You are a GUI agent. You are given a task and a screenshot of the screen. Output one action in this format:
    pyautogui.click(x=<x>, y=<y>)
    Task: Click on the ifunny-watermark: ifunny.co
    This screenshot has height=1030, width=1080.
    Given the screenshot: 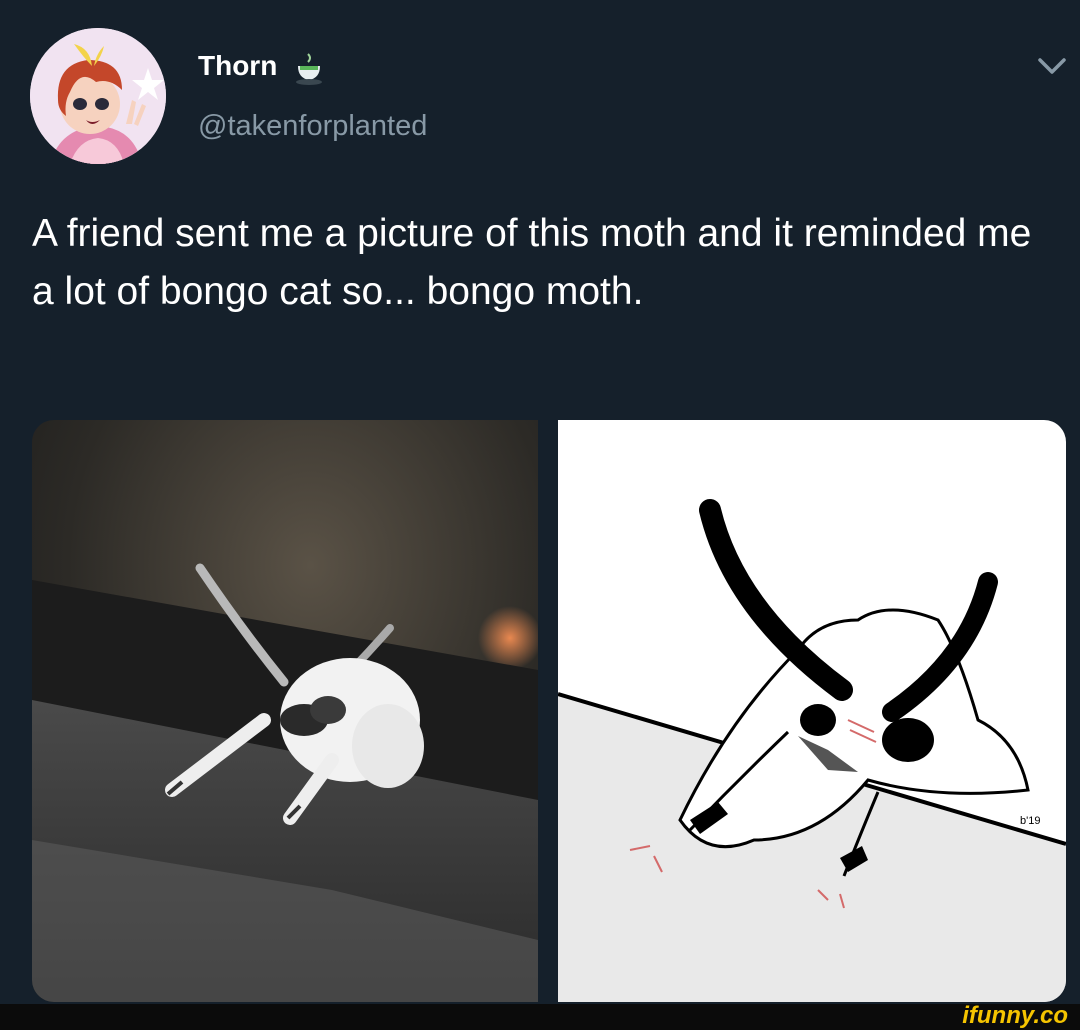 What is the action you would take?
    pyautogui.click(x=1015, y=1015)
    